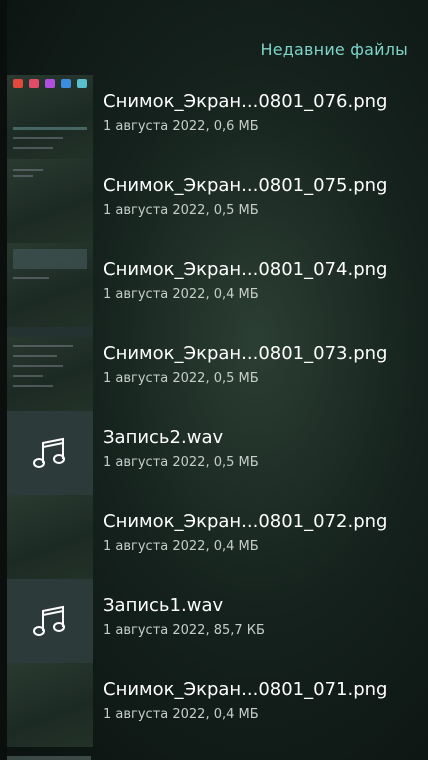 This screenshot has width=428, height=760. What do you see at coordinates (245, 269) in the screenshot?
I see `file-name: Снимок_Экран...0801_074.png` at bounding box center [245, 269].